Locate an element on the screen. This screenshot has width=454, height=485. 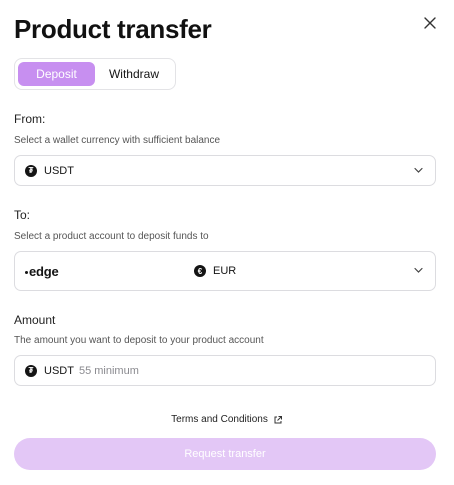
to-currency-value: EUR is located at coordinates (225, 271).